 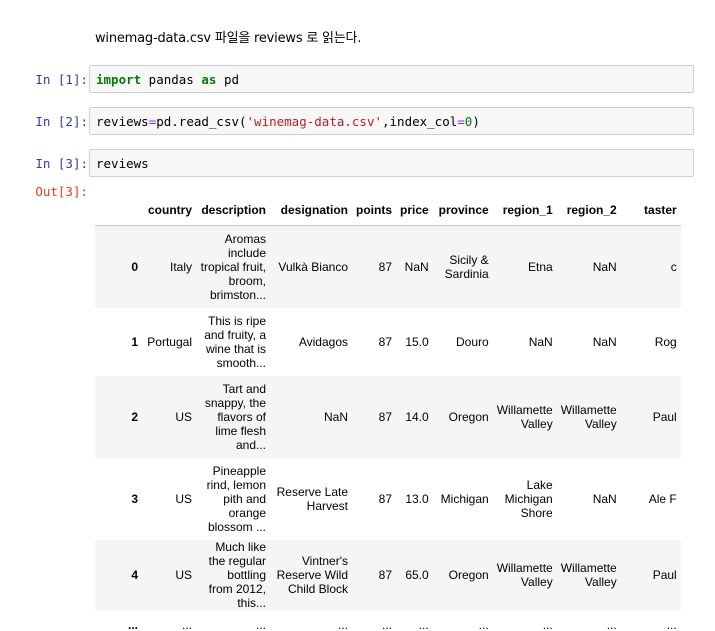 I want to click on column-header: price, so click(x=414, y=210).